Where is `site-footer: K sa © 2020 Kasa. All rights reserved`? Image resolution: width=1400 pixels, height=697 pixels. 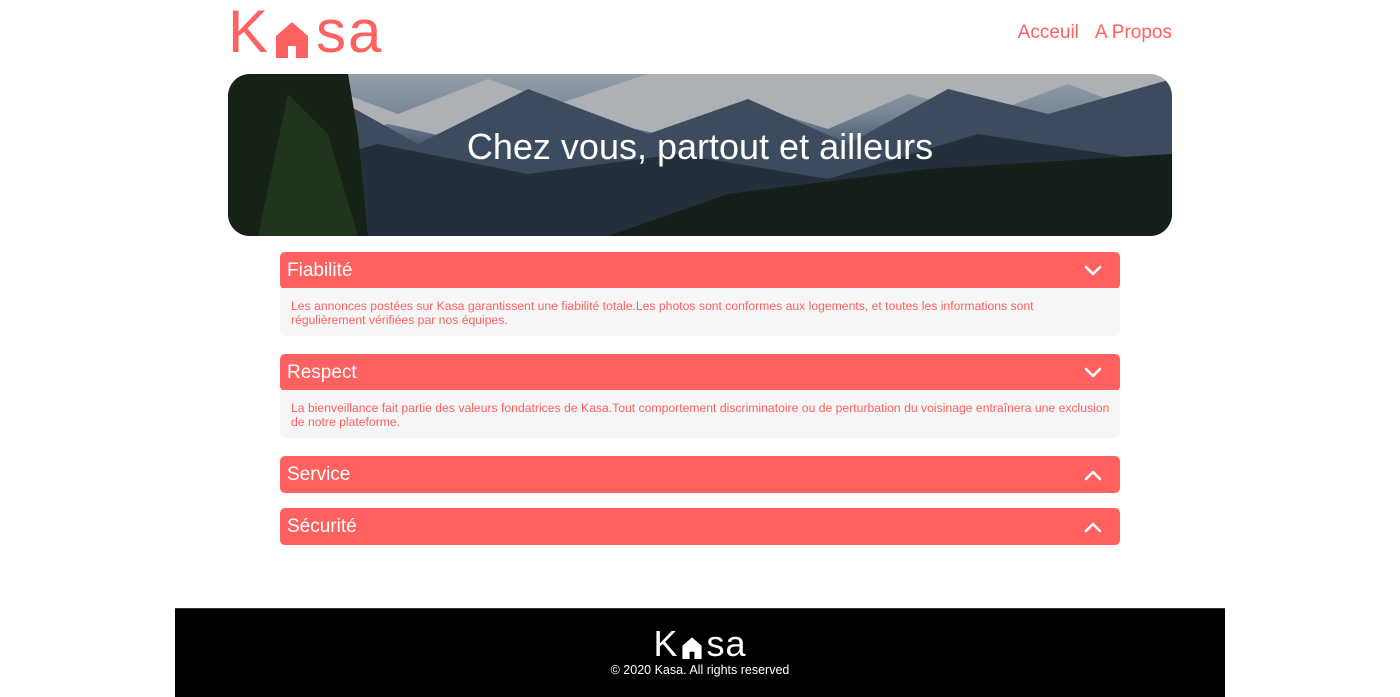 site-footer: K sa © 2020 Kasa. All rights reserved is located at coordinates (700, 652).